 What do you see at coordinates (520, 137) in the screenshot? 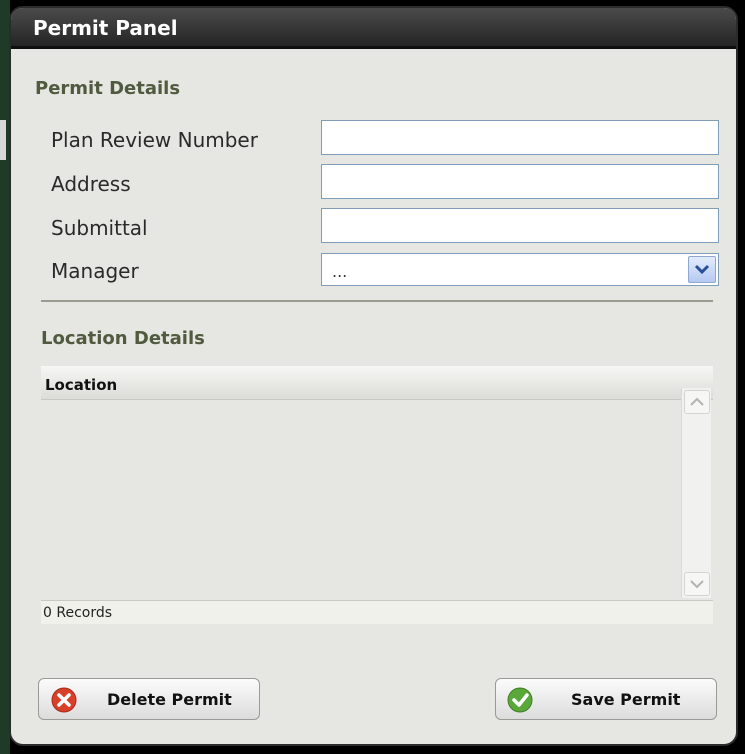
I see `plan-review-number-input` at bounding box center [520, 137].